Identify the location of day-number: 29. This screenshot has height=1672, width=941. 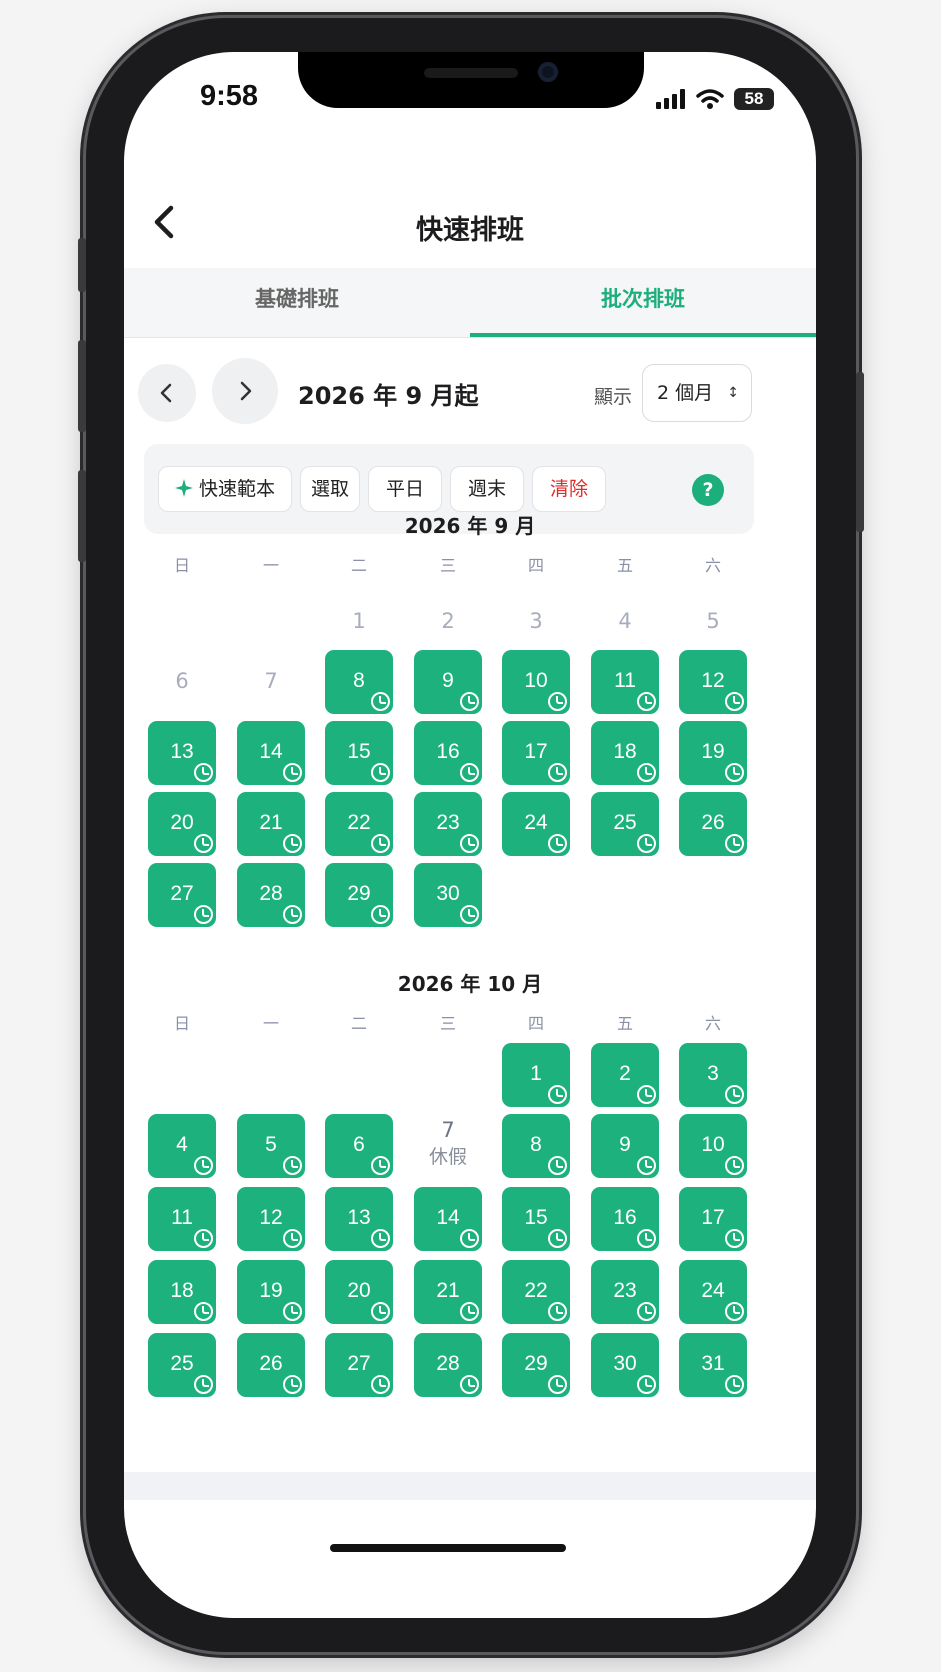
(359, 893).